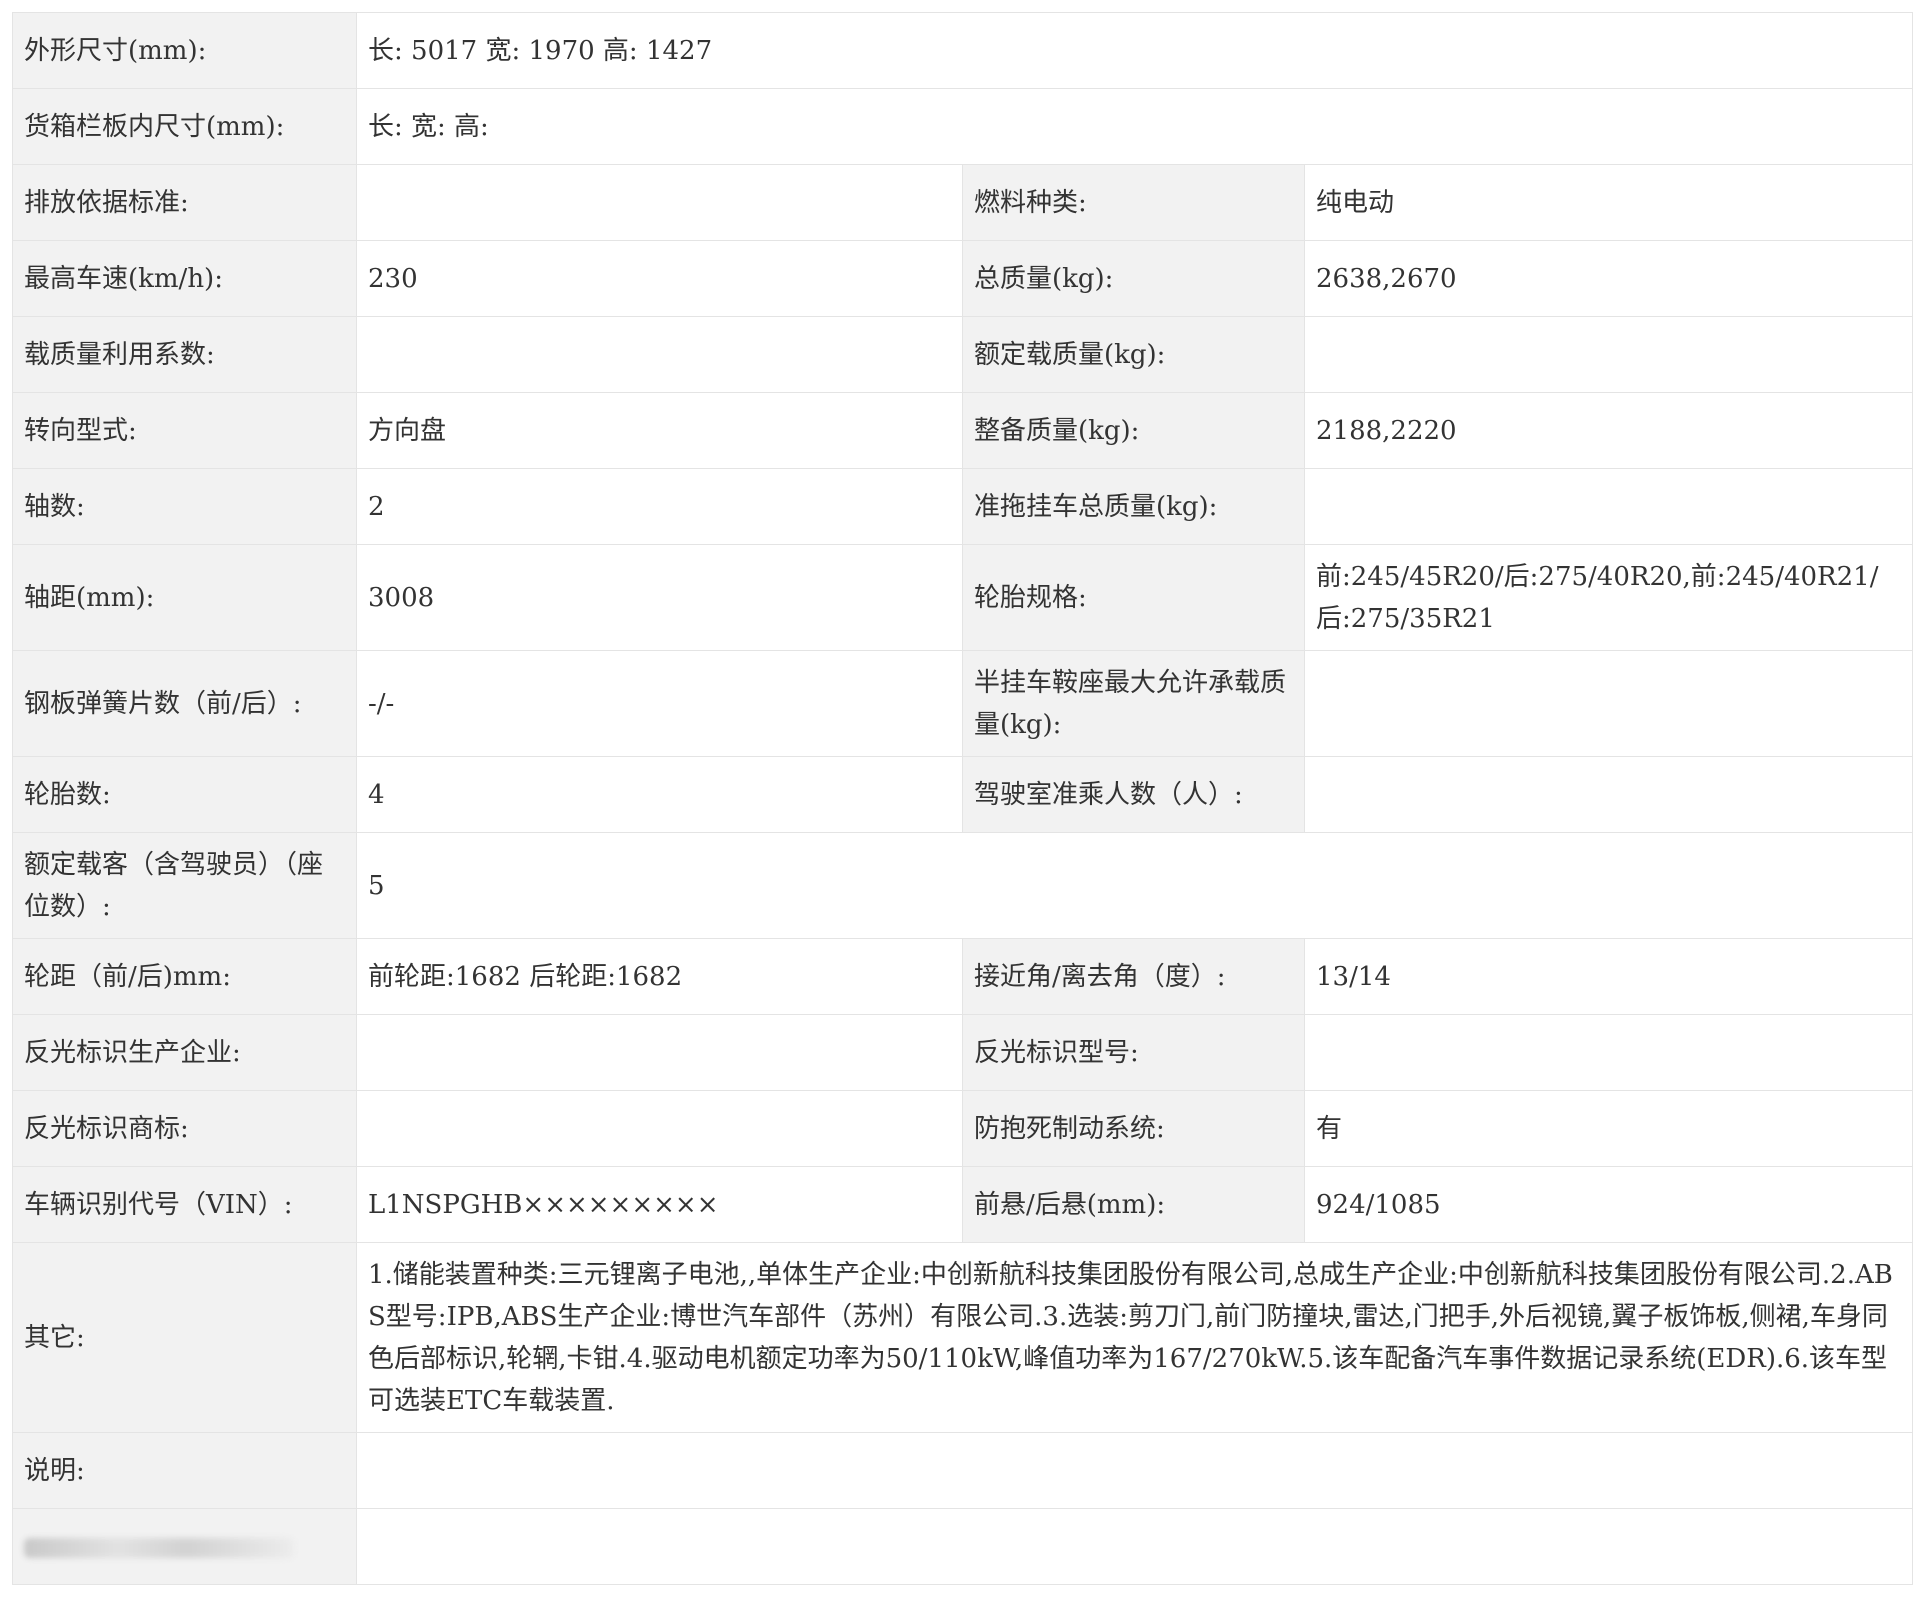  I want to click on row-label-reflector-brand: 反光标识商标:, so click(184, 1128).